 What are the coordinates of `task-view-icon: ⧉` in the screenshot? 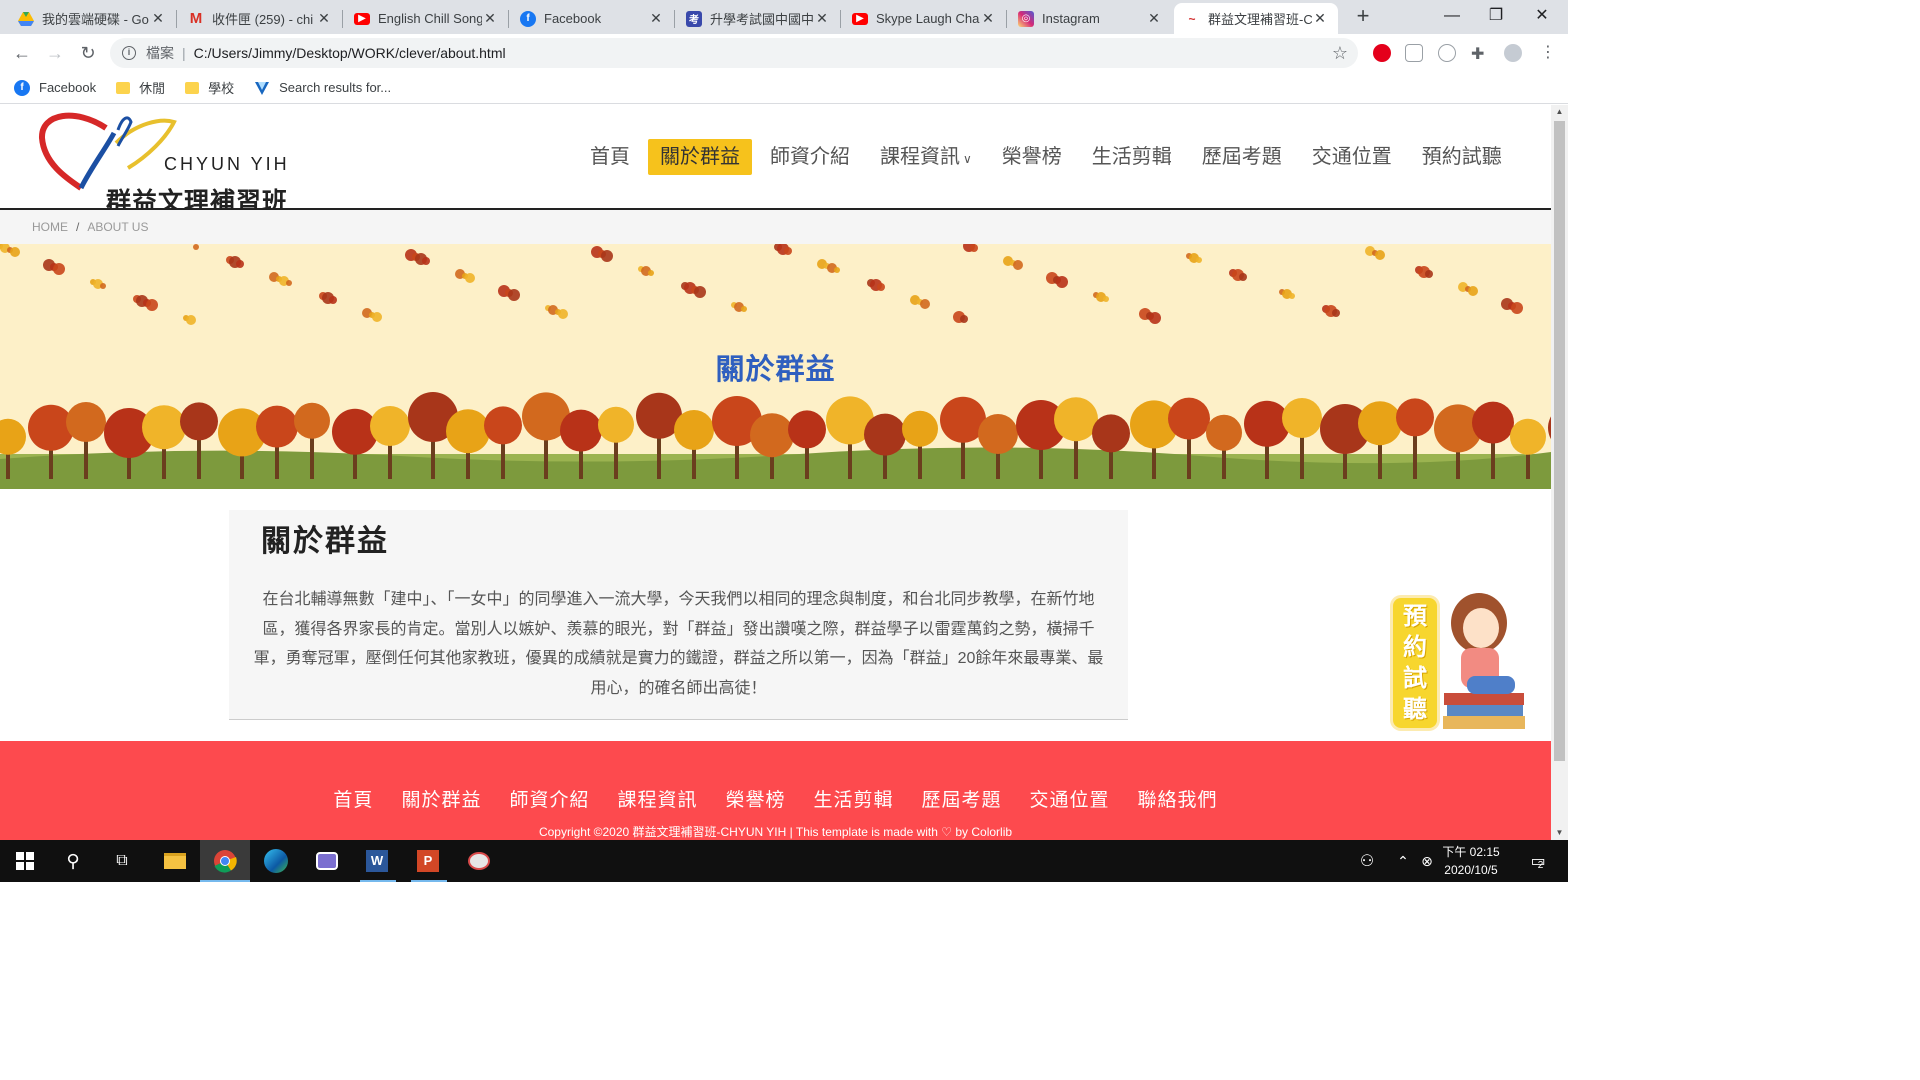 It's located at (122, 861).